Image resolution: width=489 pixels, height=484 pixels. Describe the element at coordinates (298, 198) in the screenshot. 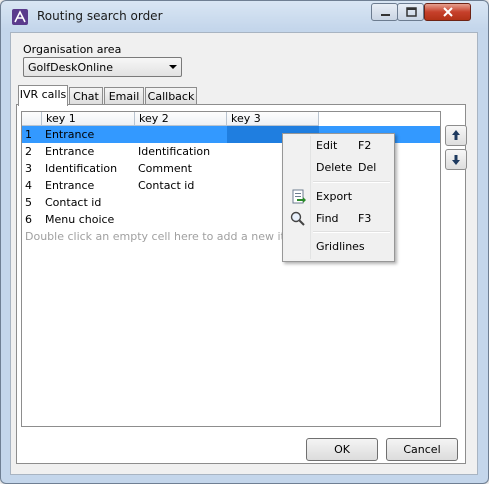

I see `export-icon` at that location.